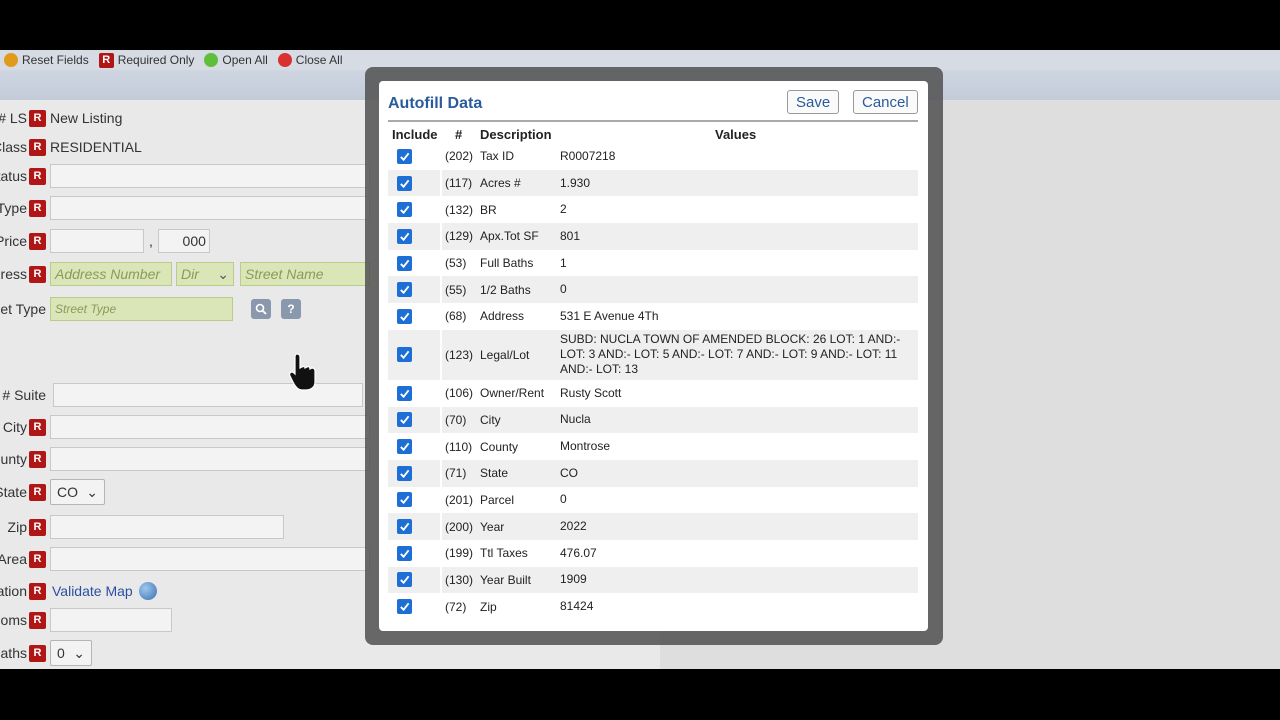  I want to click on table-row: (53) Full Baths 1, so click(653, 263).